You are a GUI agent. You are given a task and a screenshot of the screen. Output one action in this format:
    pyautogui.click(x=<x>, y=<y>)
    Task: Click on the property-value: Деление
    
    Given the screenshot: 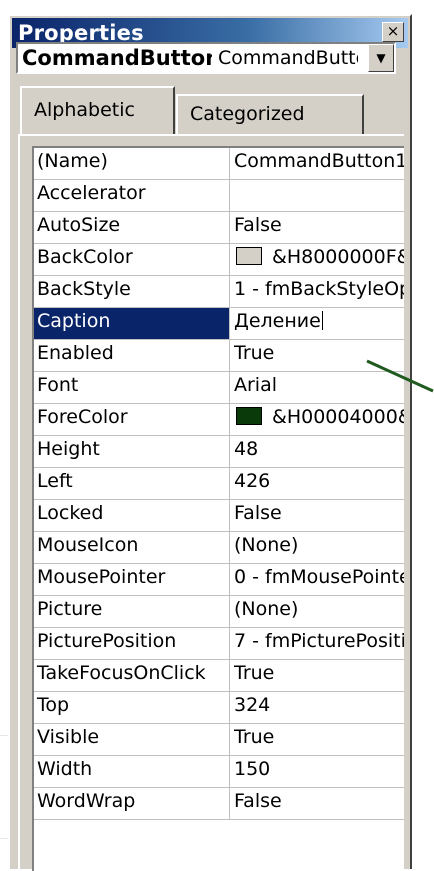 What is the action you would take?
    pyautogui.click(x=319, y=324)
    